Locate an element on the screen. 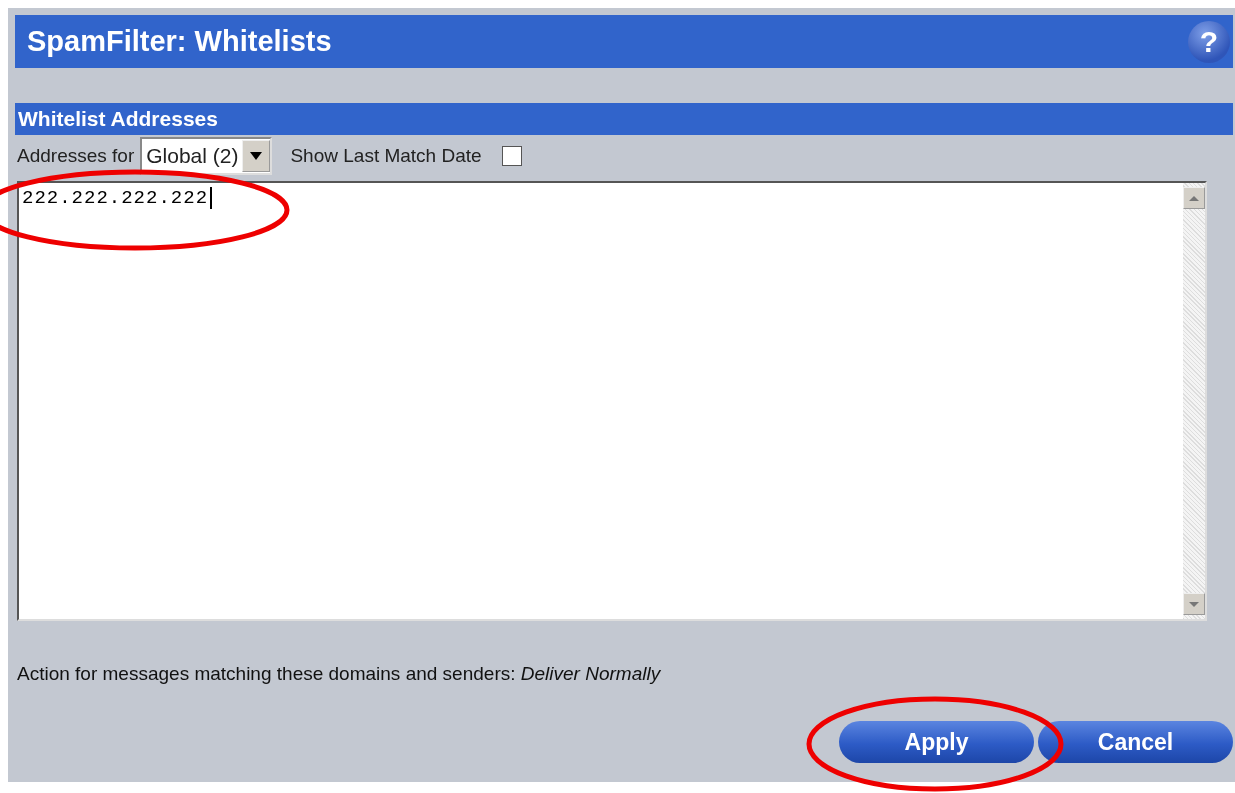 The height and width of the screenshot is (793, 1235). scroll-down-button is located at coordinates (1194, 604).